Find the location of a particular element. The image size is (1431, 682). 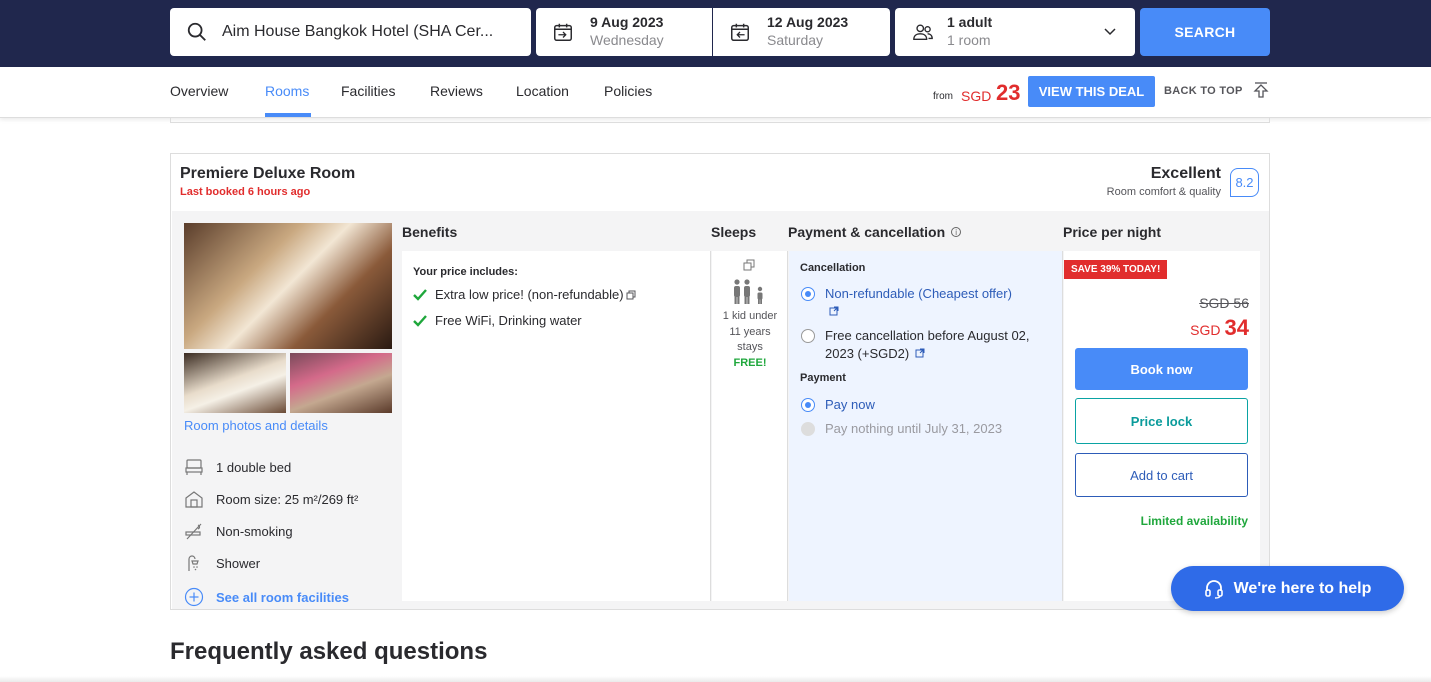

room-photo-main is located at coordinates (288, 286).